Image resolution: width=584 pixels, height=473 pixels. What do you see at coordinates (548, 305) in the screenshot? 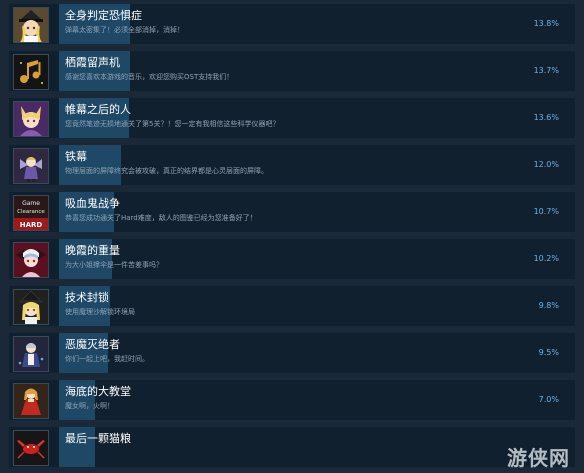
I see `unlock-percentage: 9.8%` at bounding box center [548, 305].